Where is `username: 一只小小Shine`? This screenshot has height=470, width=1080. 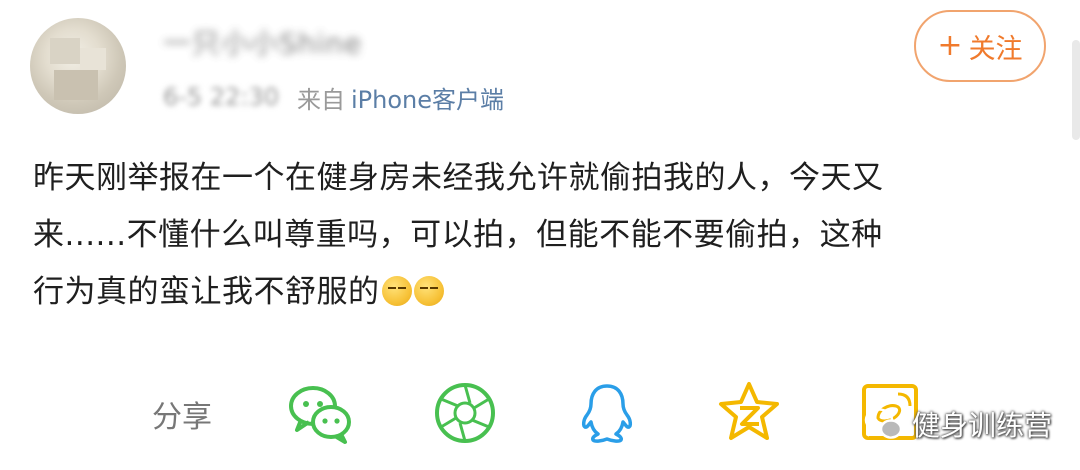
username: 一只小小Shine is located at coordinates (262, 41).